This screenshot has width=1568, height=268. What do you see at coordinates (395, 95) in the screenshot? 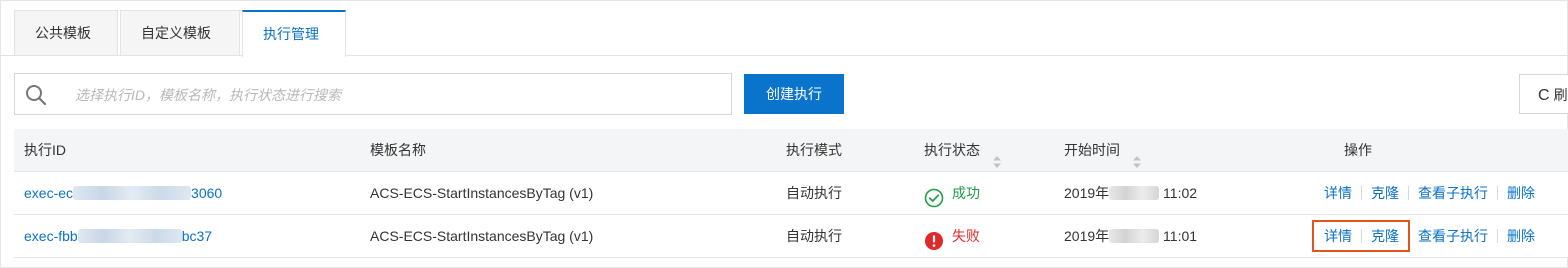
I see `search-input` at bounding box center [395, 95].